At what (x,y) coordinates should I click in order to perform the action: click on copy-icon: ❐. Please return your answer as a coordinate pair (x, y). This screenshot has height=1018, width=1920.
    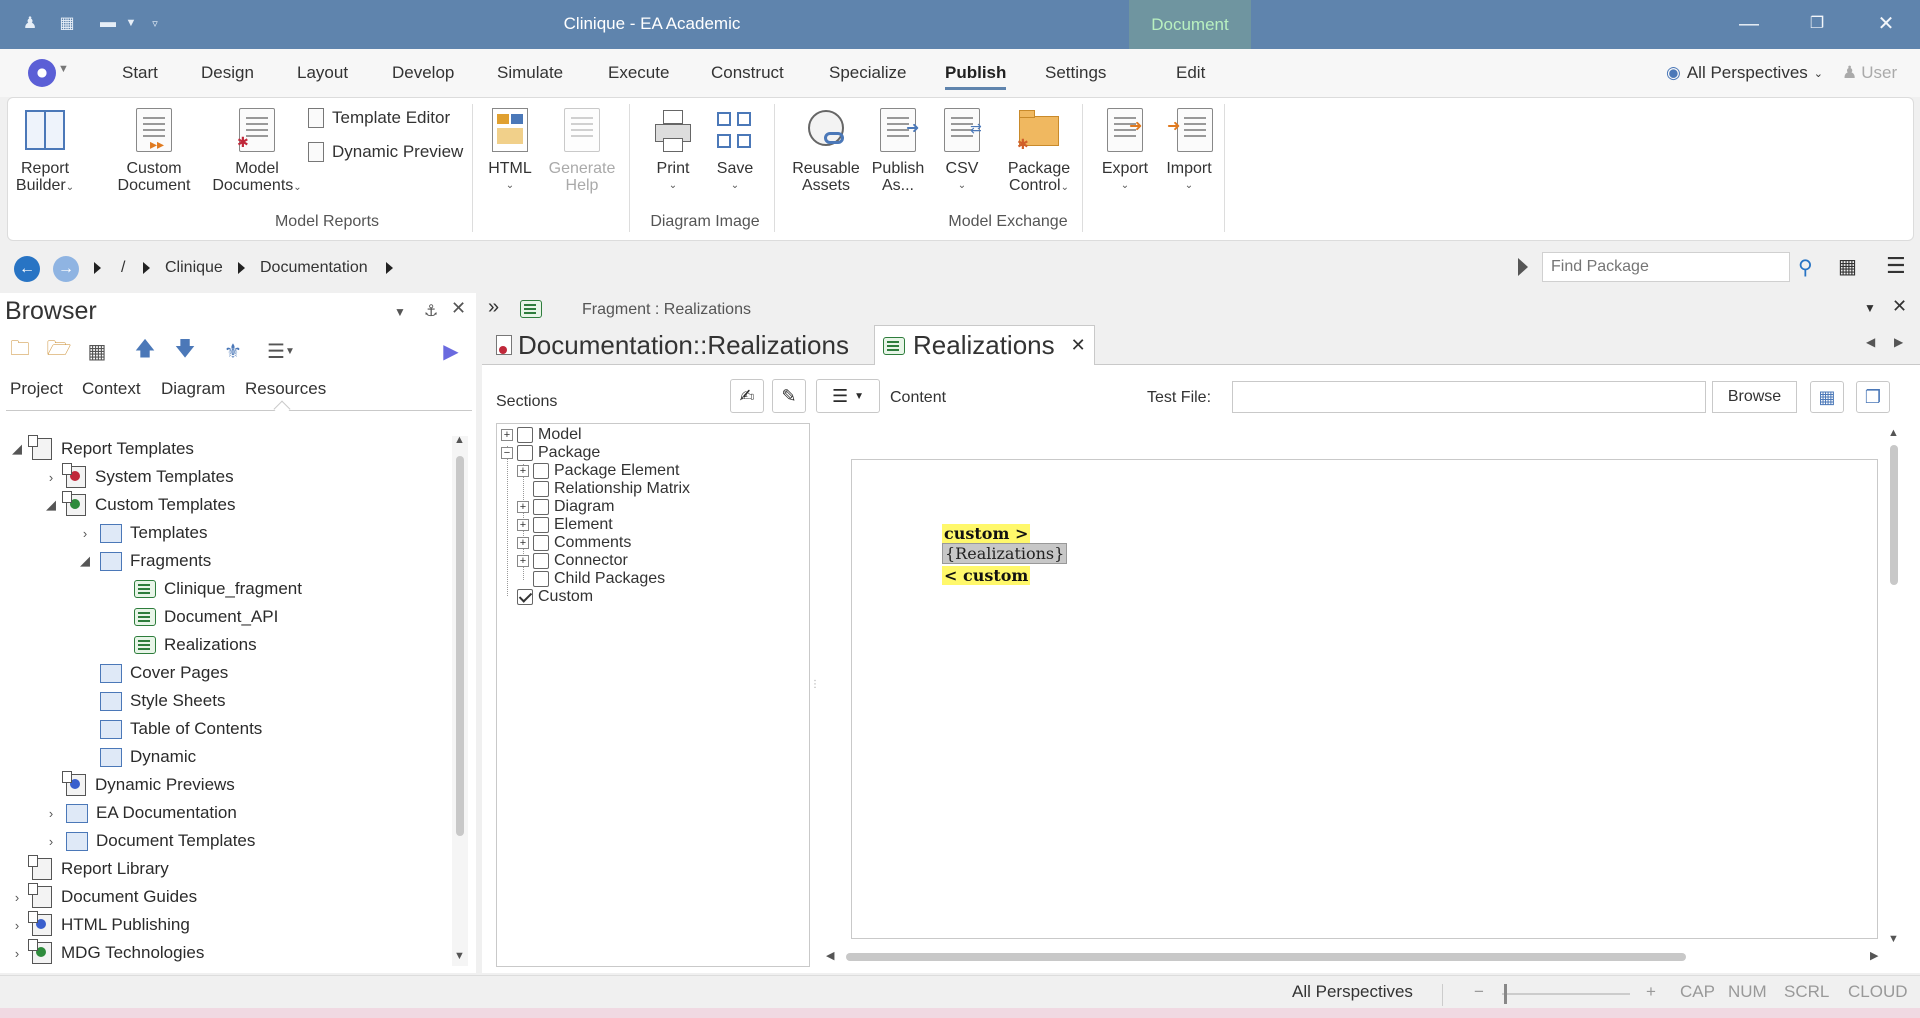
    Looking at the image, I should click on (1873, 397).